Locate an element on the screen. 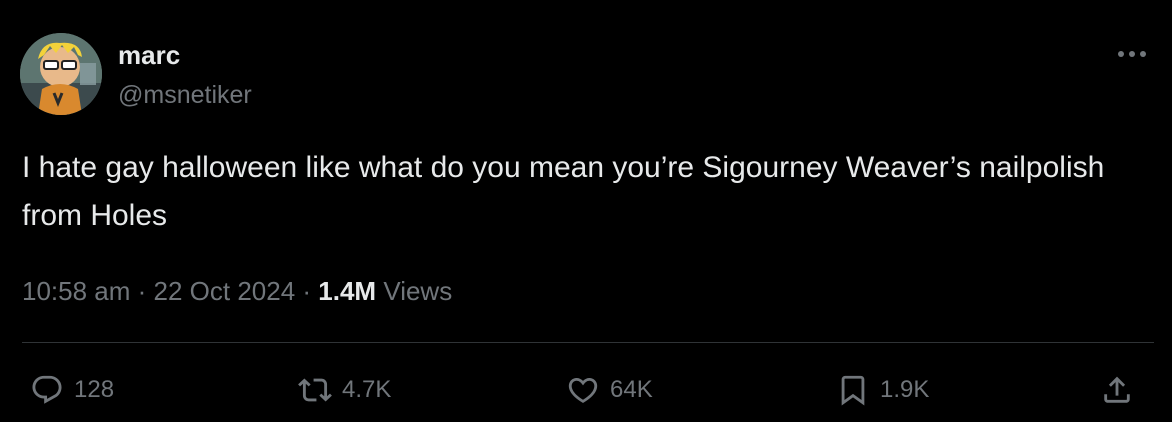 The width and height of the screenshot is (1172, 422). avatar is located at coordinates (61, 74).